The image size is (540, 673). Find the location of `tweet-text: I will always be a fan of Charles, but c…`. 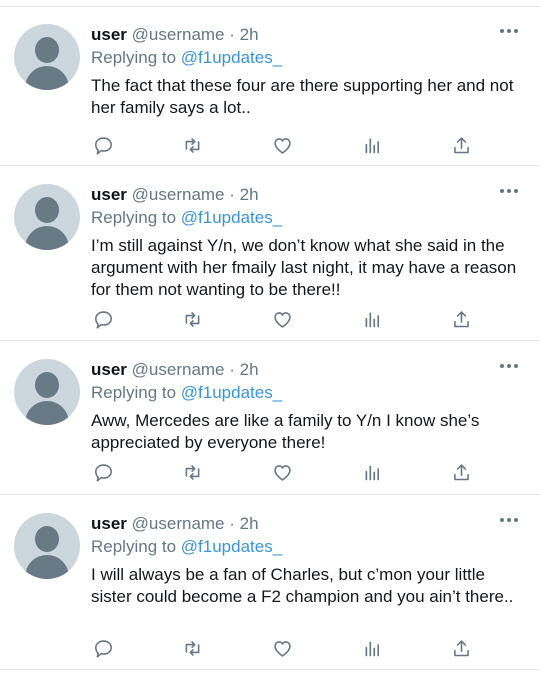

tweet-text: I will always be a fan of Charles, but c… is located at coordinates (302, 585).